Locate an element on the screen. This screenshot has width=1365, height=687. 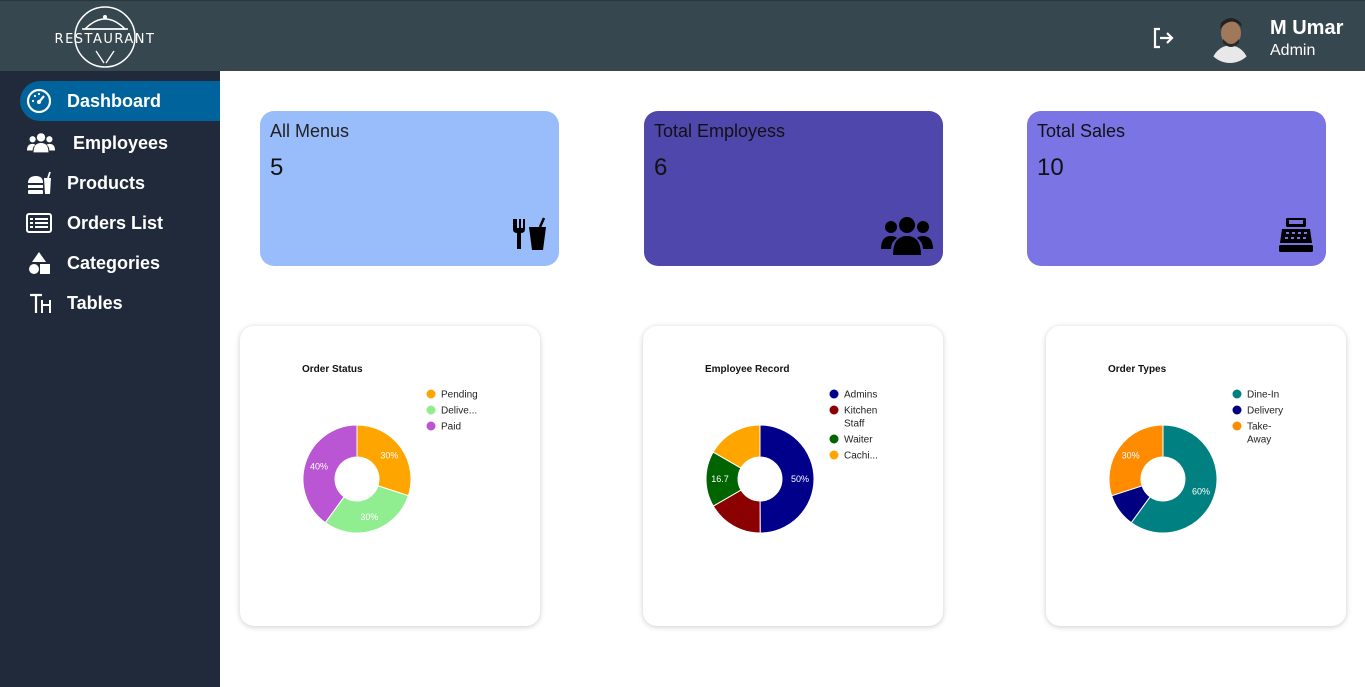
sidebar-item-label: Dashboard is located at coordinates (114, 100).